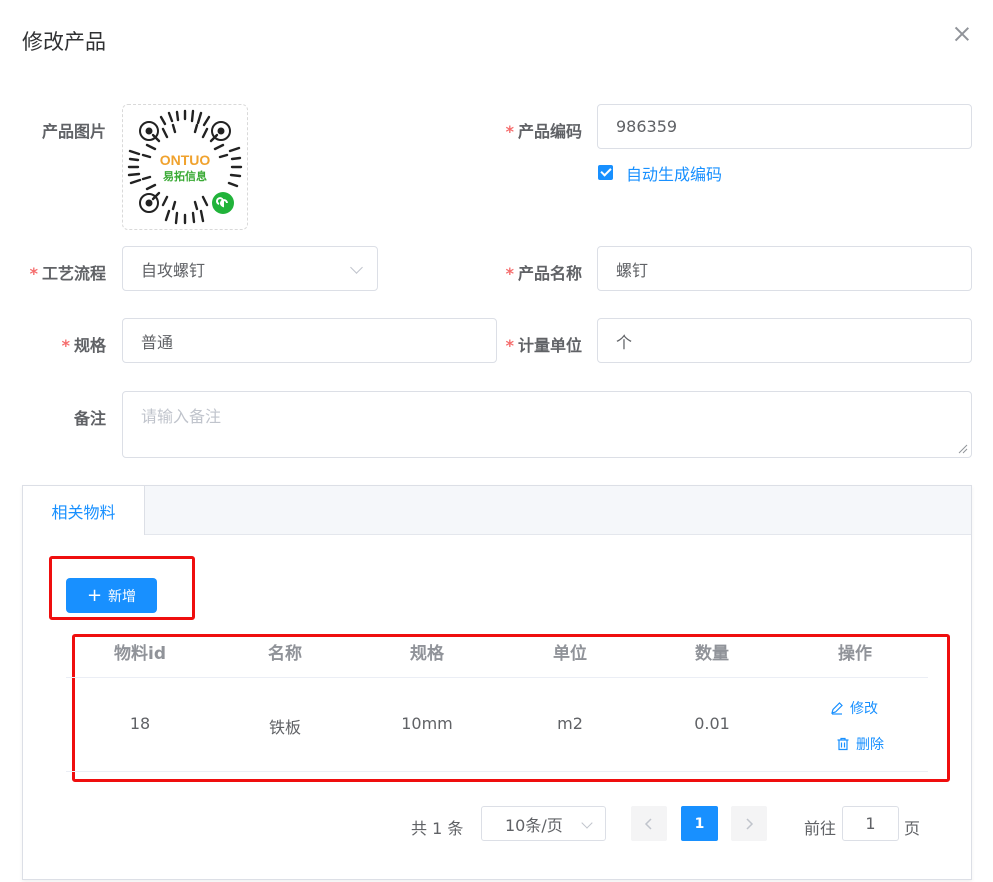 This screenshot has width=993, height=882. I want to click on add-button-label: 新增, so click(122, 596).